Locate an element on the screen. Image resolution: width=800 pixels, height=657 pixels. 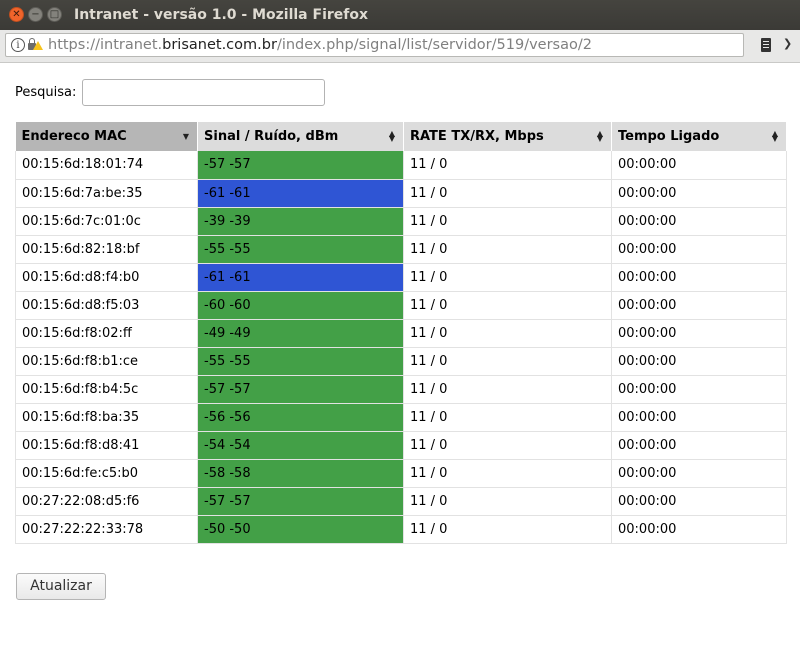
mac-cell: 00:15:6d:f8:d8:41 is located at coordinates (106, 445).